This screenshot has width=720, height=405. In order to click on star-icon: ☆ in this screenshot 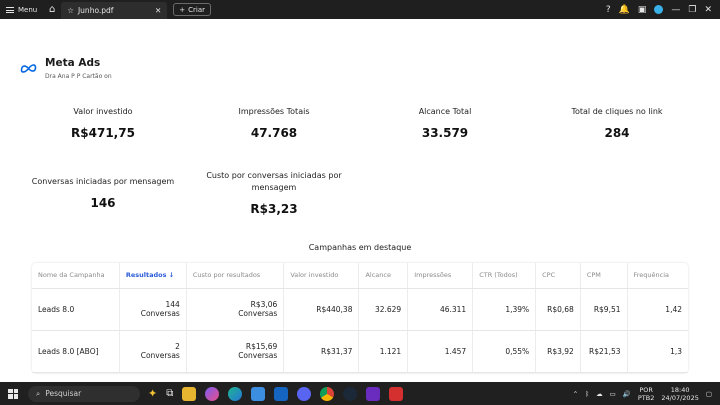, I will do `click(70, 10)`.